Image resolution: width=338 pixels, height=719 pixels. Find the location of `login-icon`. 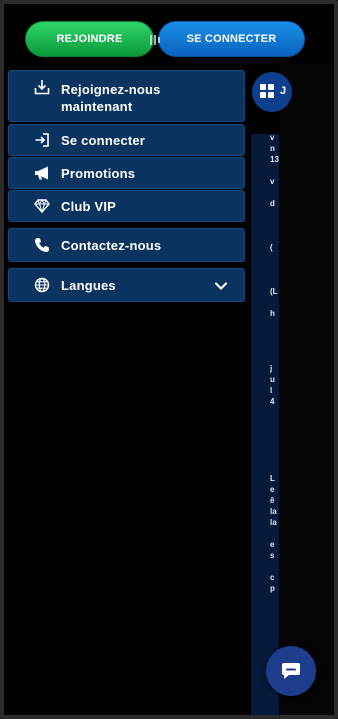

login-icon is located at coordinates (42, 140).